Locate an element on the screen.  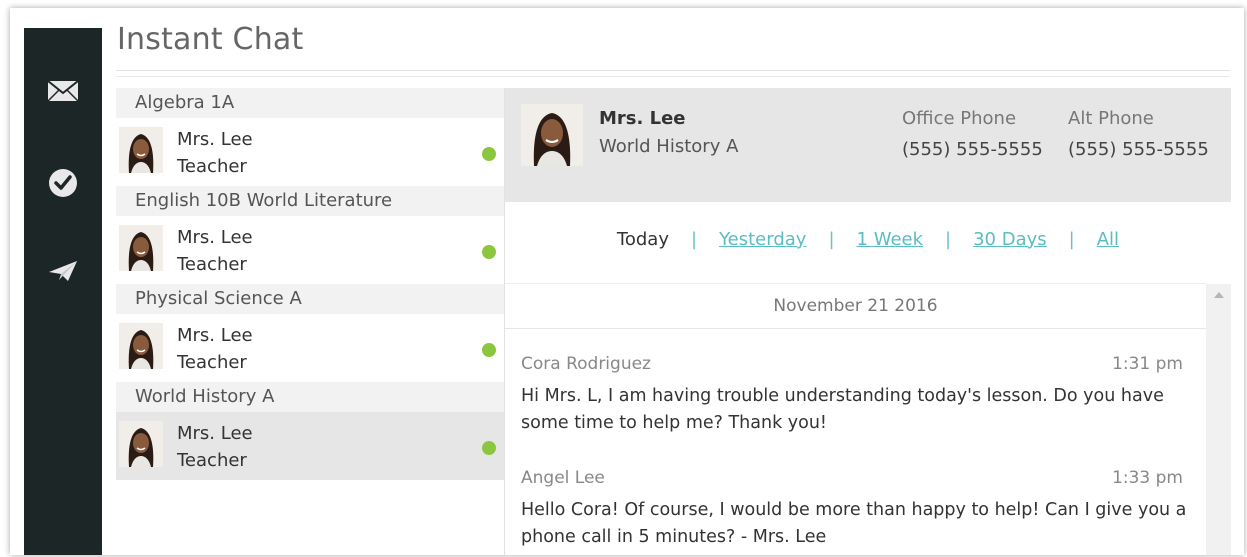
course-header: Physical Science A is located at coordinates (310, 299).